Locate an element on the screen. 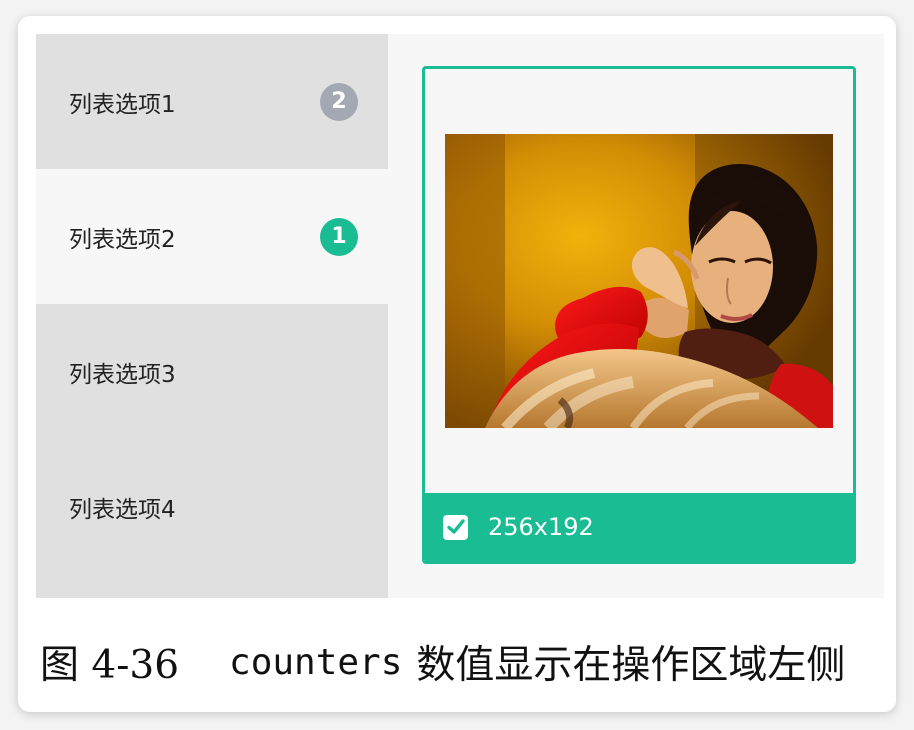 This screenshot has width=914, height=730. photo-card-footer: 256x192 is located at coordinates (639, 527).